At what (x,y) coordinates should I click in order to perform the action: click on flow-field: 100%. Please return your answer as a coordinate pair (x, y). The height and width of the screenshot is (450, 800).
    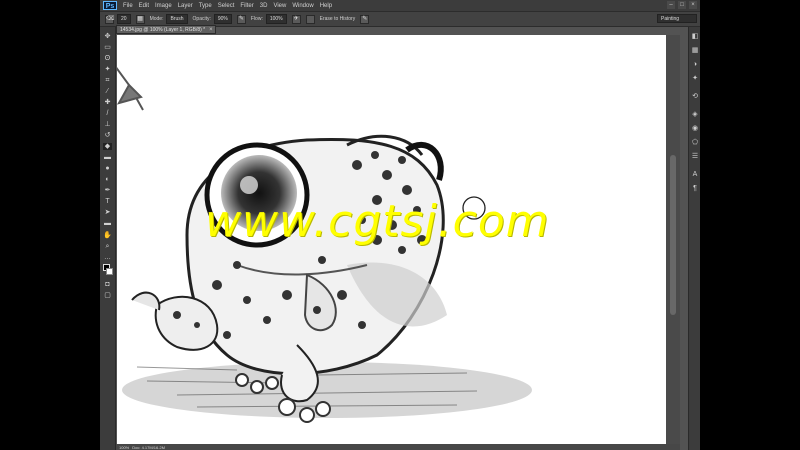
    Looking at the image, I should click on (276, 19).